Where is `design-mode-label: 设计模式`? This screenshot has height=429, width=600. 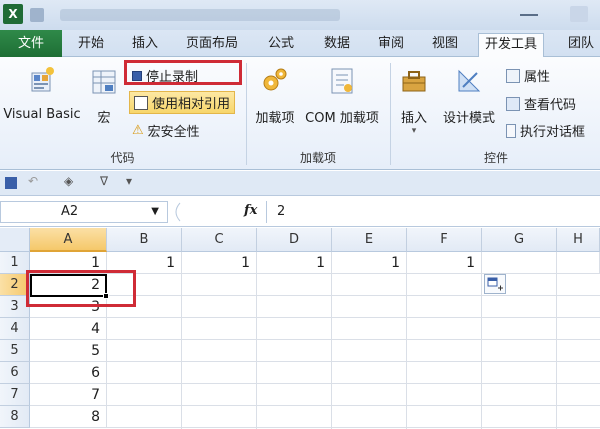 design-mode-label: 设计模式 is located at coordinates (468, 118).